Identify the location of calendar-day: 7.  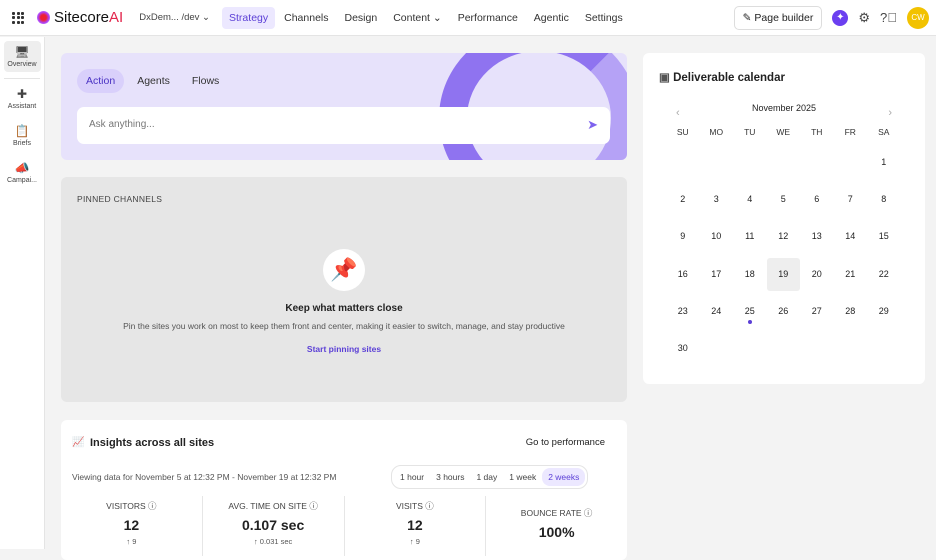
(851, 203).